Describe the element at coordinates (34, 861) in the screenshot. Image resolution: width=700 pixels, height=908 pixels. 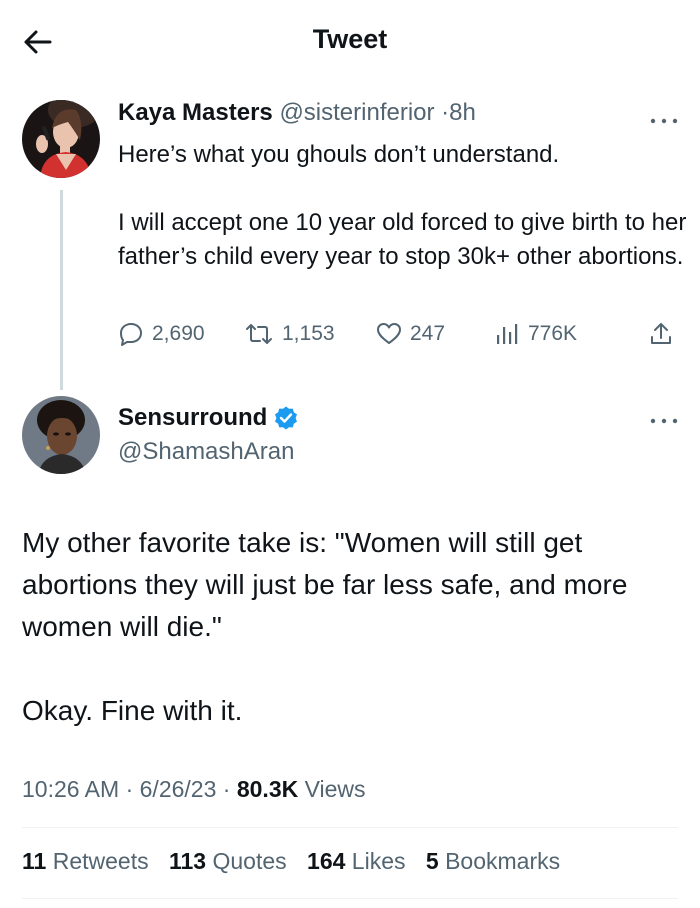
I see `retweets-count: 11` at that location.